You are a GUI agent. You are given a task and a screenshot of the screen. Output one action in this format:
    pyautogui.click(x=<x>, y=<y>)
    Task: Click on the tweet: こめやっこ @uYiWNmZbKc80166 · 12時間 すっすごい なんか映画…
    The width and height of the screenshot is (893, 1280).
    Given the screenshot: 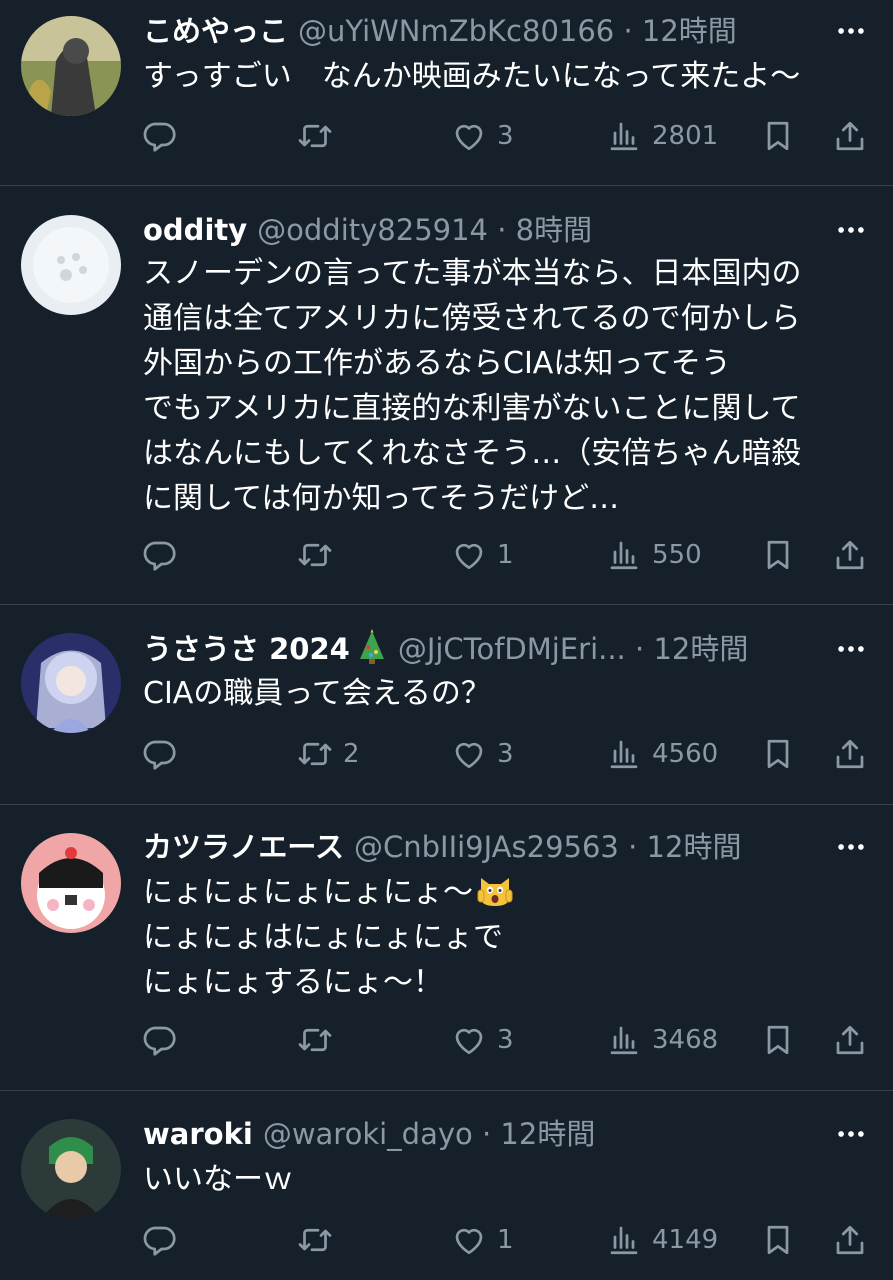 What is the action you would take?
    pyautogui.click(x=446, y=93)
    